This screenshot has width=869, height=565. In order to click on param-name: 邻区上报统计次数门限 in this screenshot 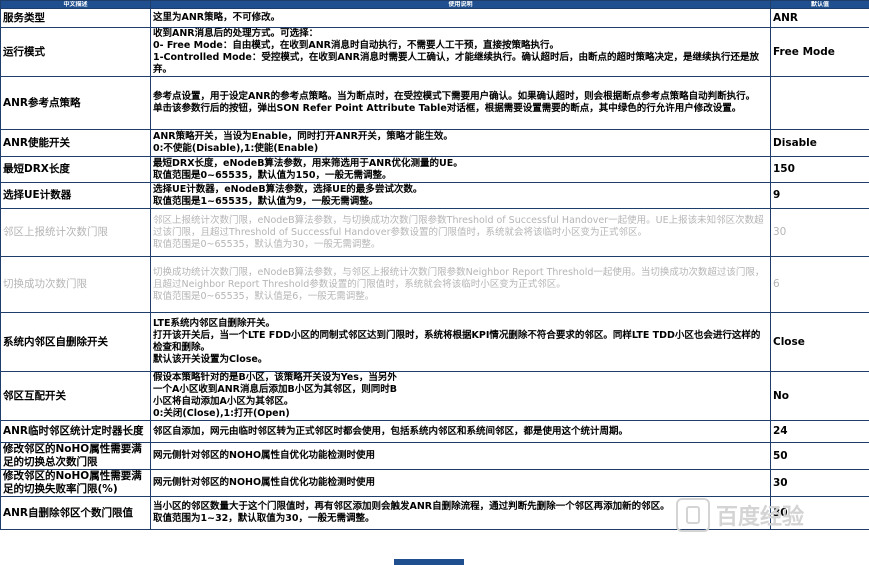, I will do `click(75, 232)`.